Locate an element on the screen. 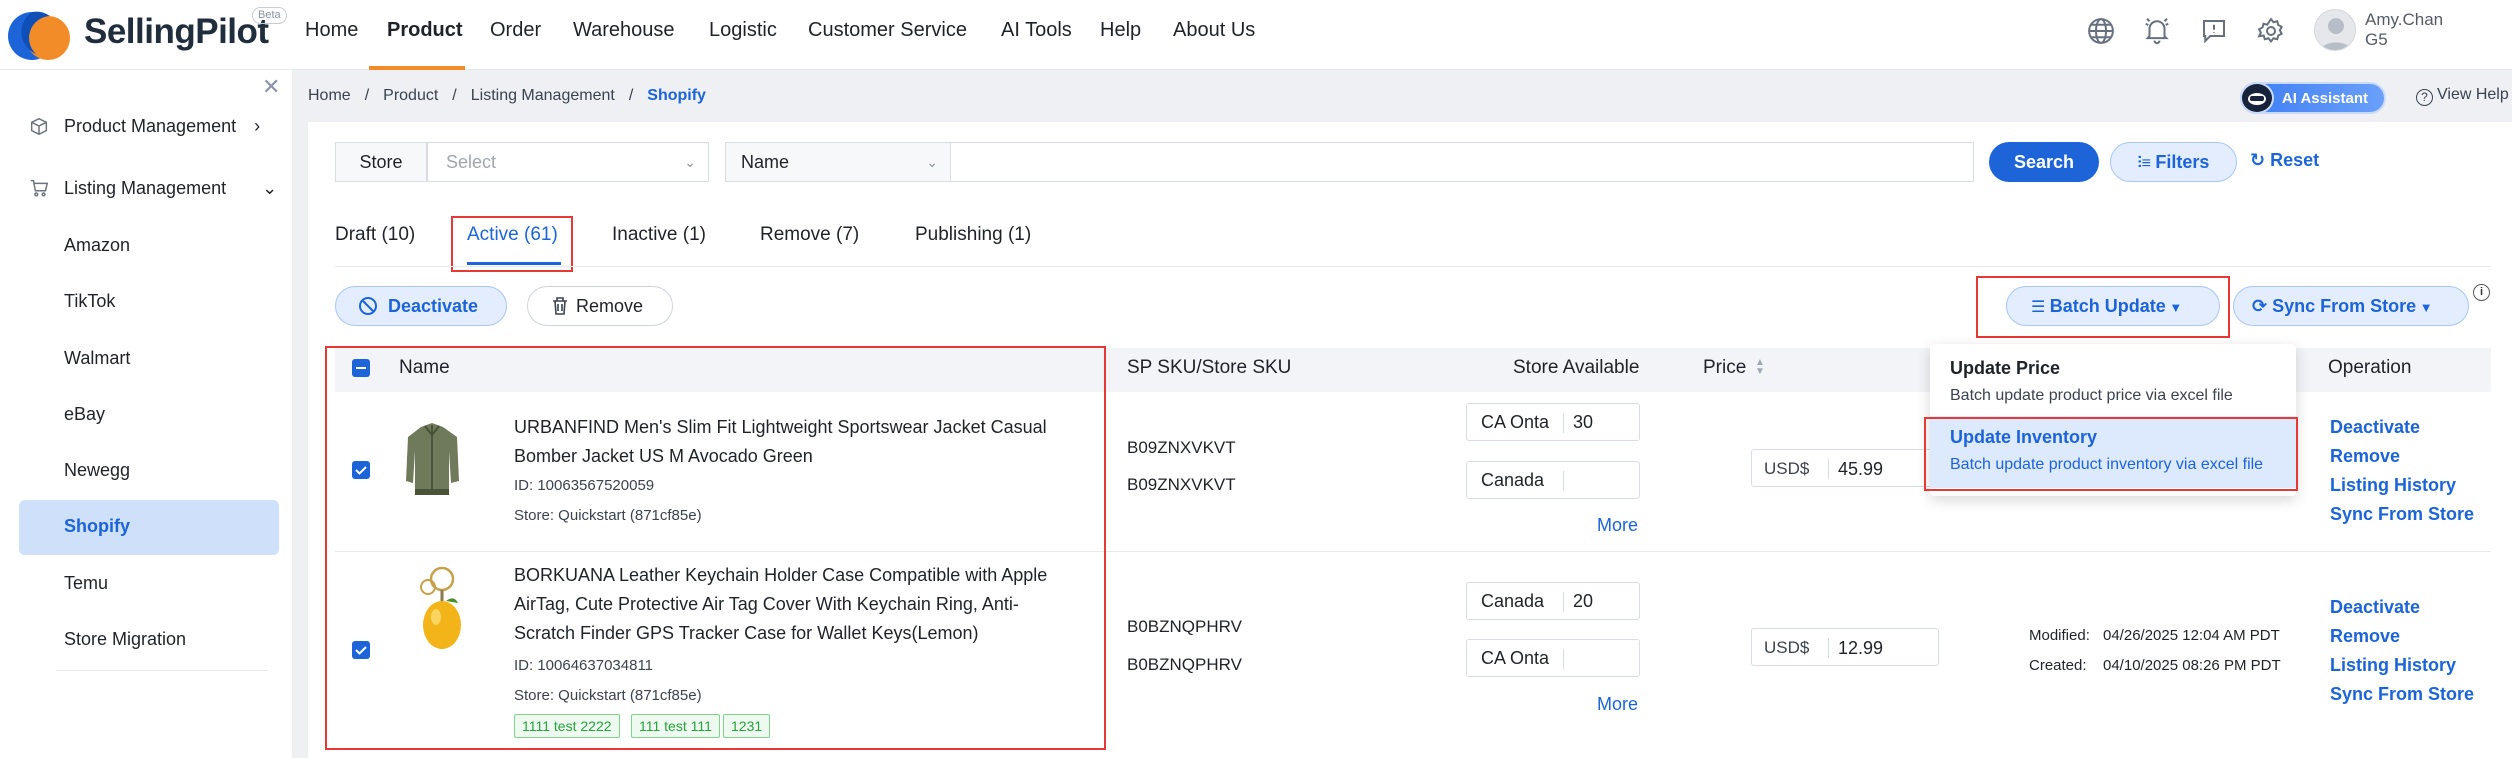 The height and width of the screenshot is (758, 2512). sidebar-group-listing-management: Listing Management ⌄ is located at coordinates (152, 188).